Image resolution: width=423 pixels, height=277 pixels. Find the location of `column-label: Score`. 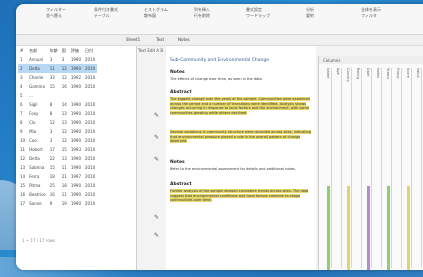

column-label: Score is located at coordinates (407, 73).